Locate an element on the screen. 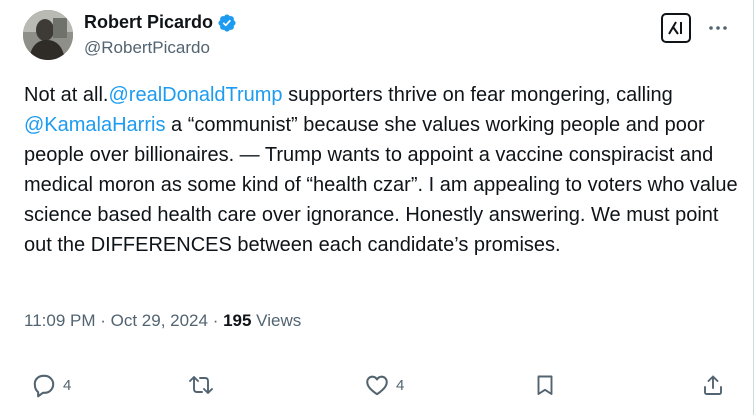 This screenshot has height=415, width=754. bookmark-icon is located at coordinates (545, 385).